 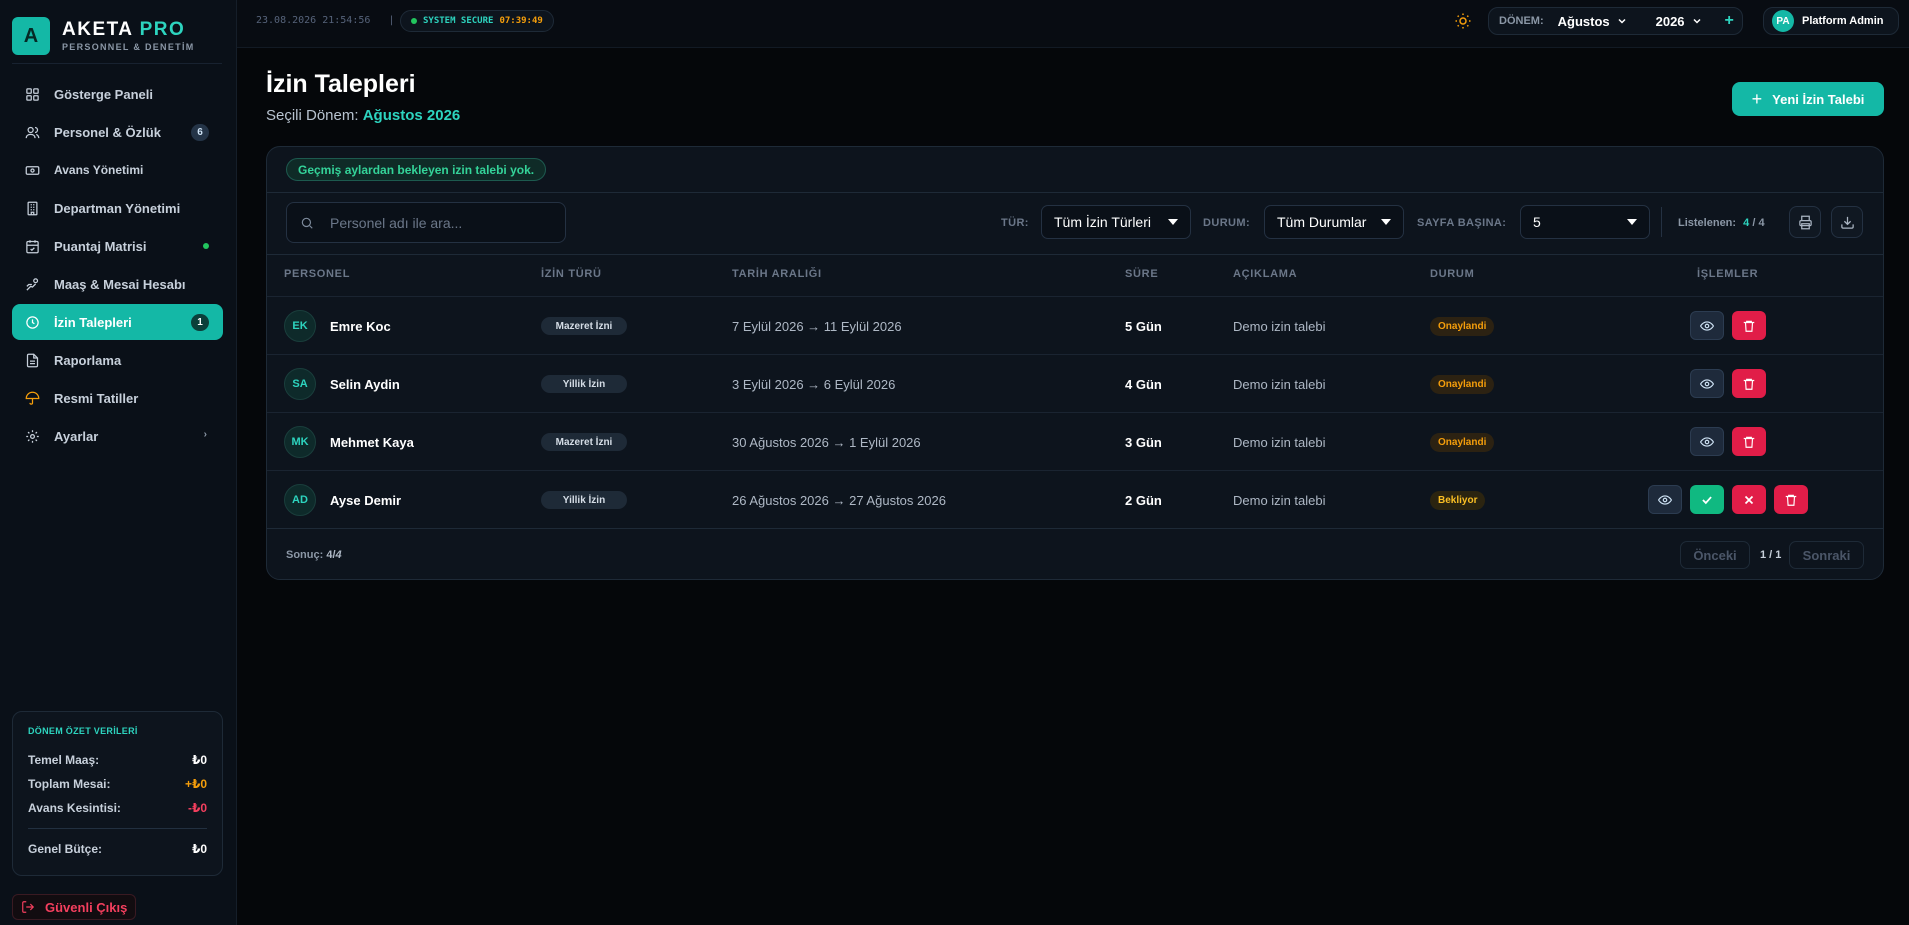 I want to click on column-header-personnel: PERSONEL, so click(x=317, y=274).